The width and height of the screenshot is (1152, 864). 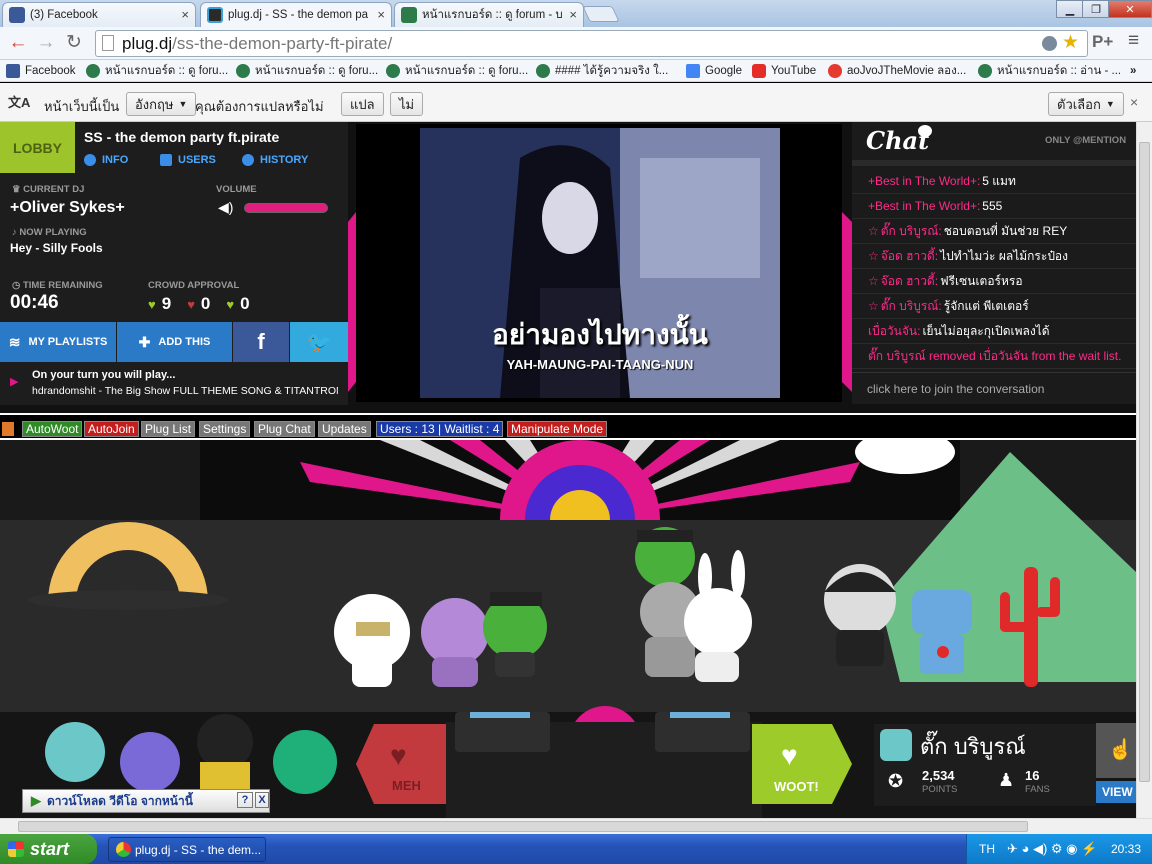 I want to click on tab-users: USERS, so click(x=188, y=160).